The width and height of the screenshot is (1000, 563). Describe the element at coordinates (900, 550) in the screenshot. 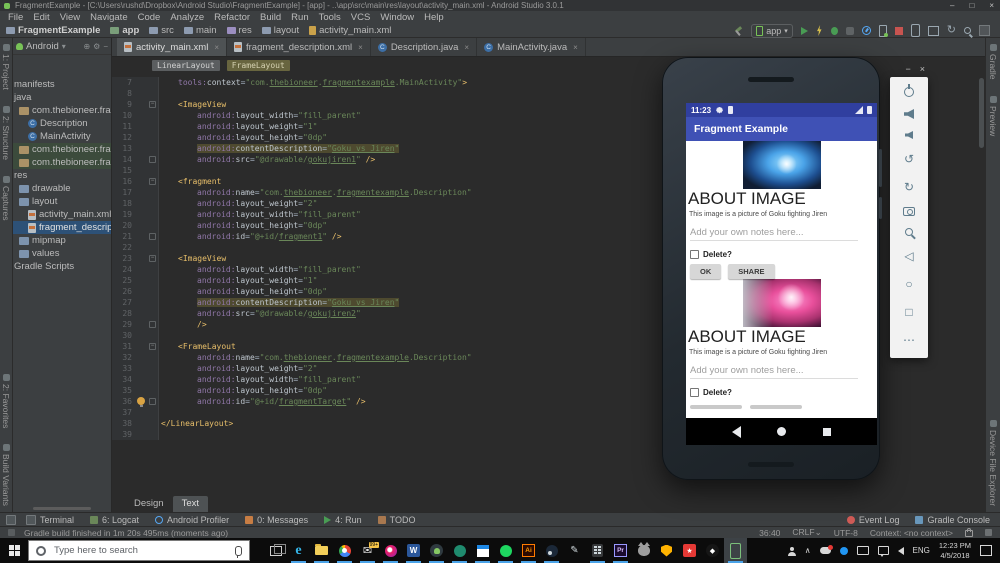

I see `volume-icon` at that location.